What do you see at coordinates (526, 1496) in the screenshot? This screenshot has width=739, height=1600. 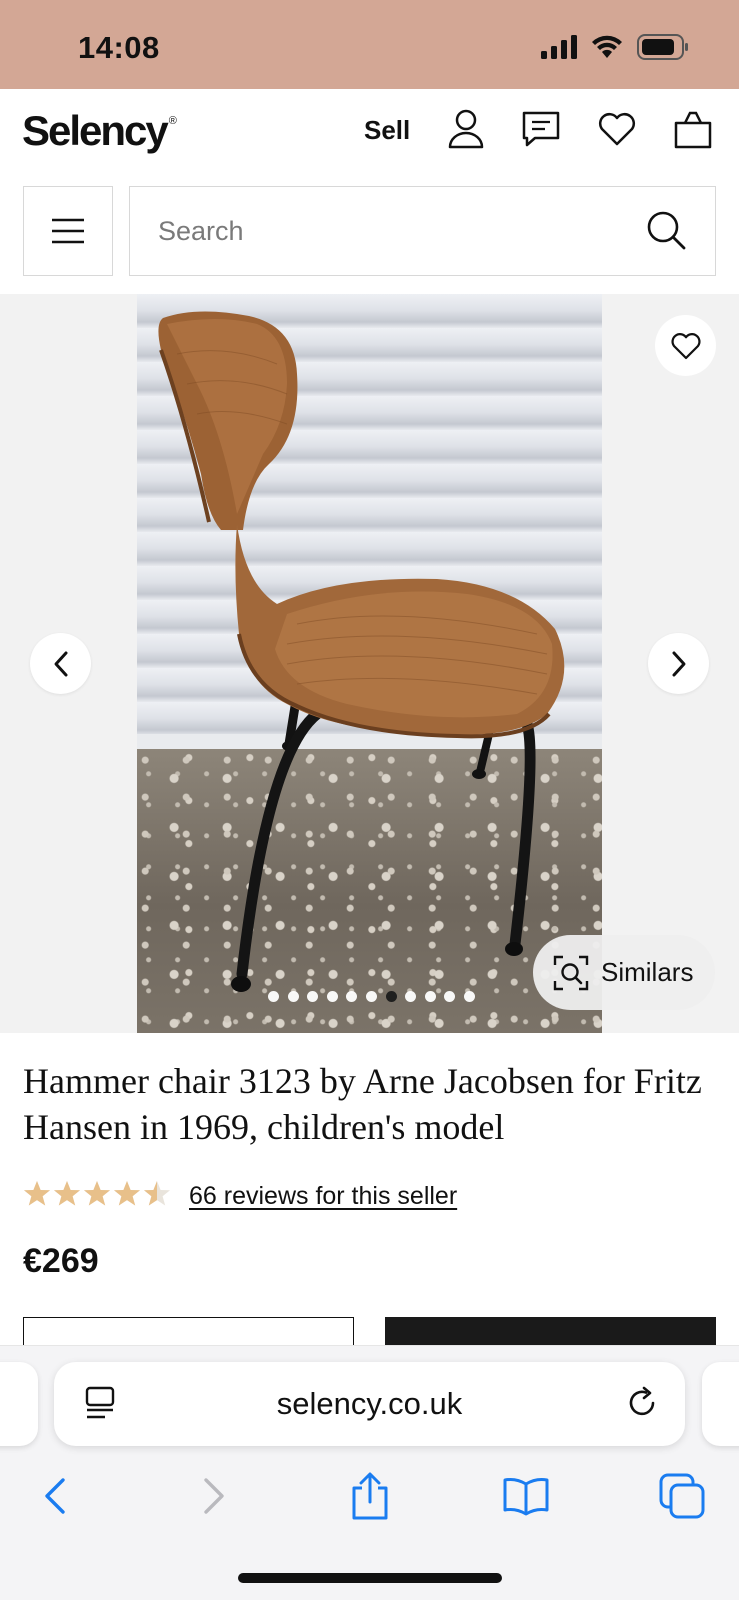 I see `bookmarks-icon` at bounding box center [526, 1496].